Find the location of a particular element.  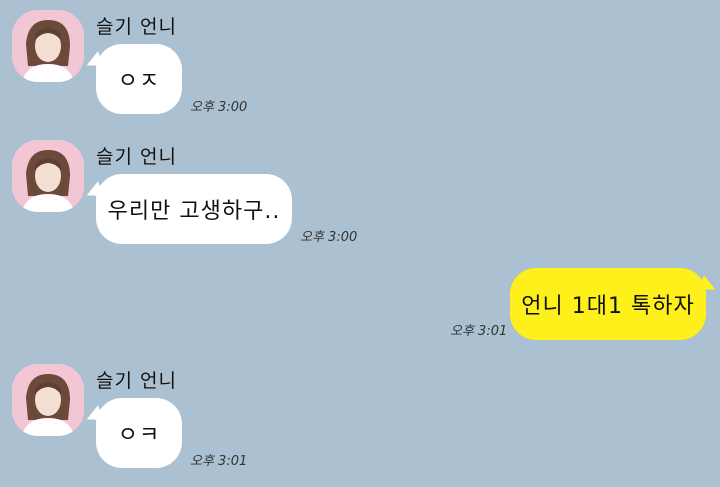

message-bubble: 우리만 고생하구.. is located at coordinates (194, 209).